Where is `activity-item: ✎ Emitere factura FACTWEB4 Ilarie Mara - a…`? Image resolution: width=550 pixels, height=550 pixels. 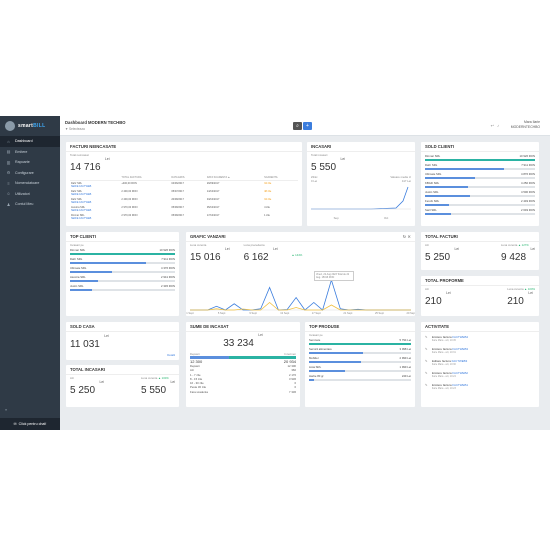
activity-item: ✎ Emitere factura FACTWEB4 Ilarie Mara - a… is located at coordinates (480, 341).